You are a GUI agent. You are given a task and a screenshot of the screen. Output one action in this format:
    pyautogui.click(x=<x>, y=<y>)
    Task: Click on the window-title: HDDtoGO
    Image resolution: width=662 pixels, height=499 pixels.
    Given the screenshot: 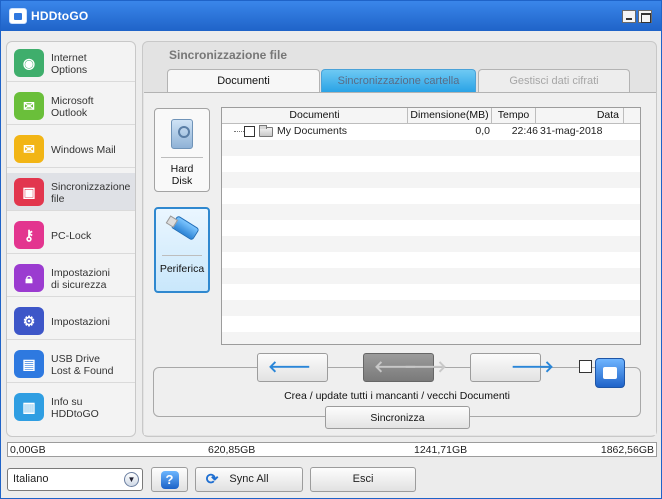 What is the action you would take?
    pyautogui.click(x=60, y=16)
    